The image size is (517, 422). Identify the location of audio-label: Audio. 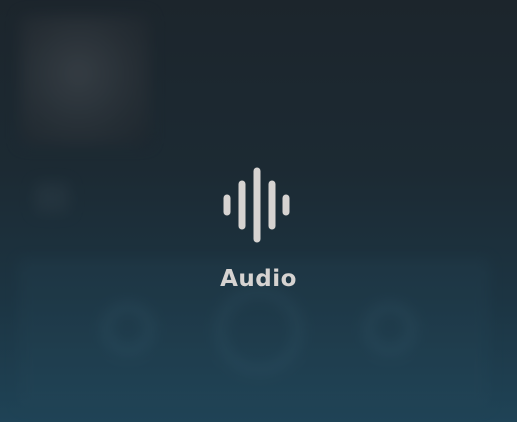
(258, 279).